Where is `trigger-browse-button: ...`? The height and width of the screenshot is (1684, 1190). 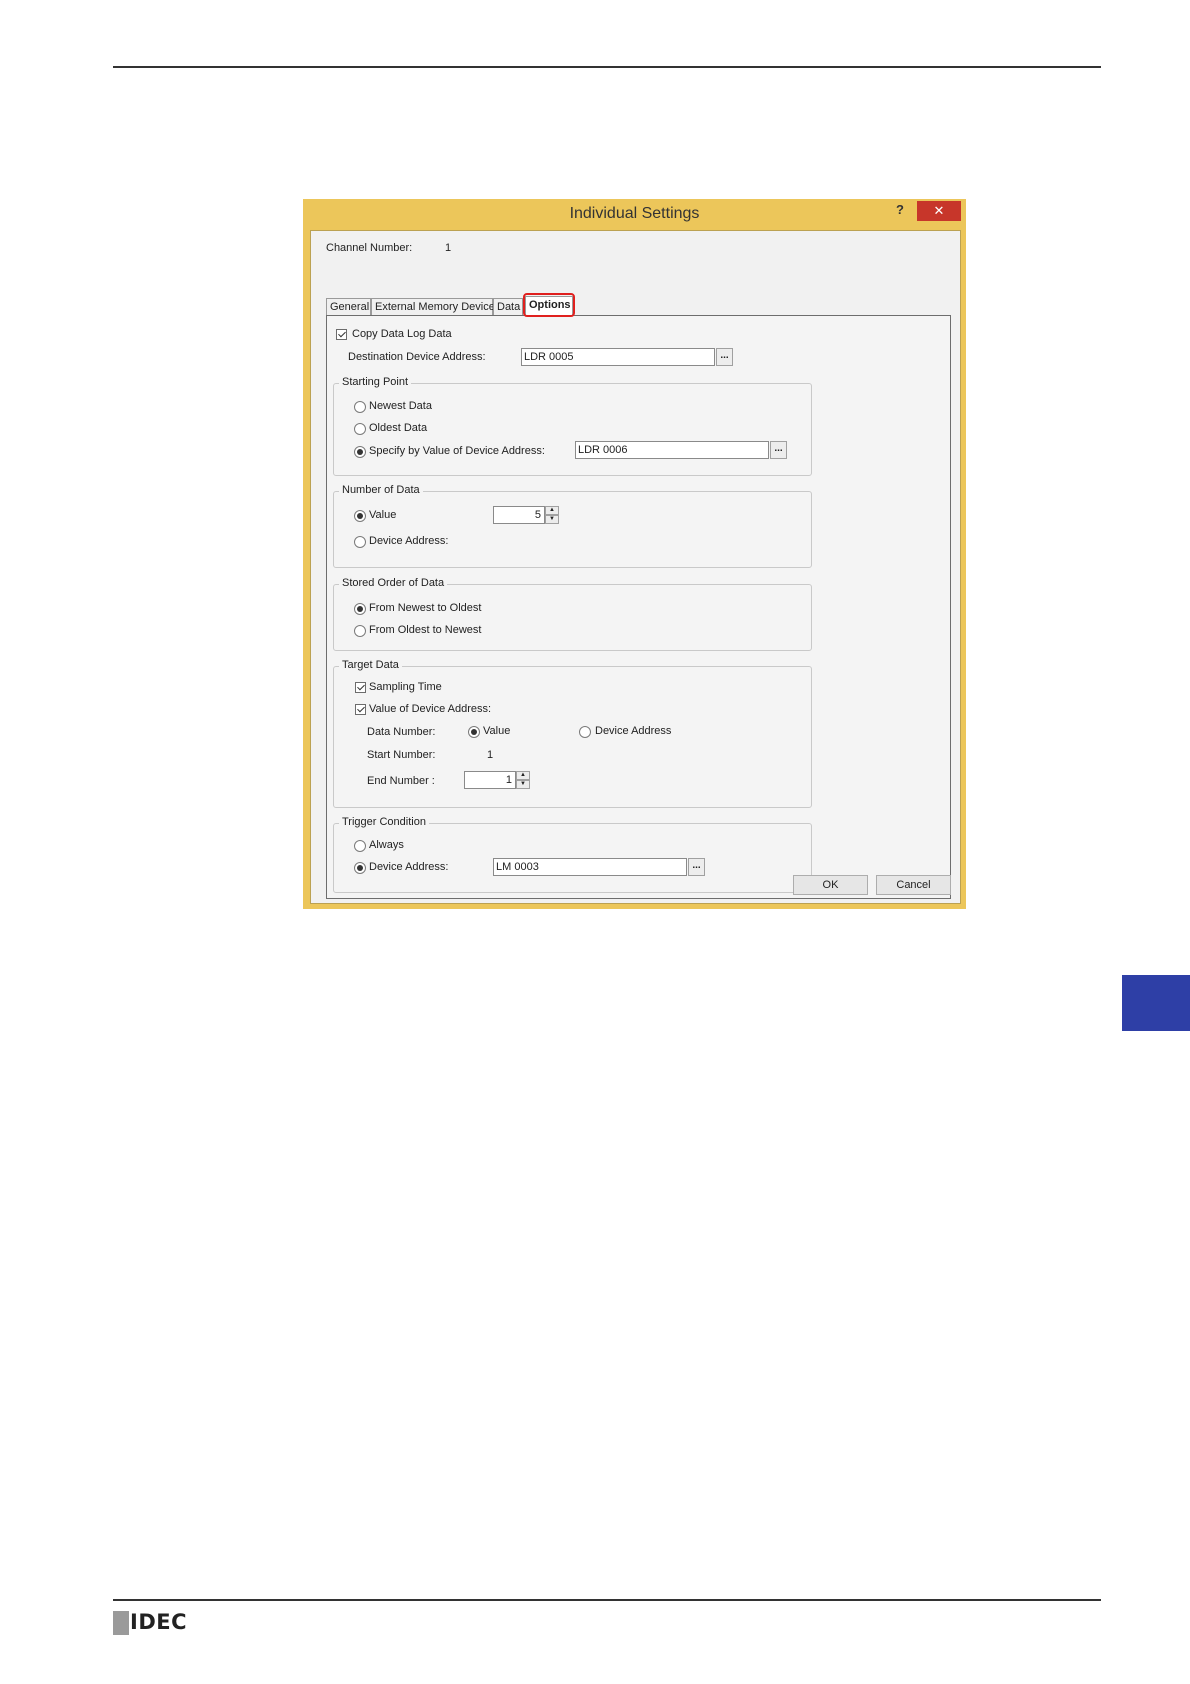
trigger-browse-button: ... is located at coordinates (696, 867).